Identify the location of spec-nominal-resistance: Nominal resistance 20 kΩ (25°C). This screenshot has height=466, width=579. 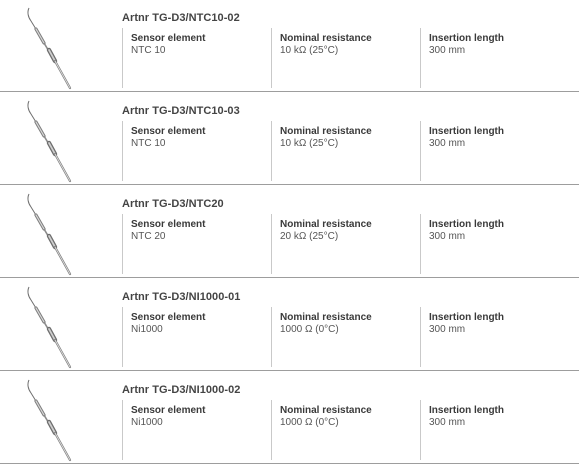
(345, 244).